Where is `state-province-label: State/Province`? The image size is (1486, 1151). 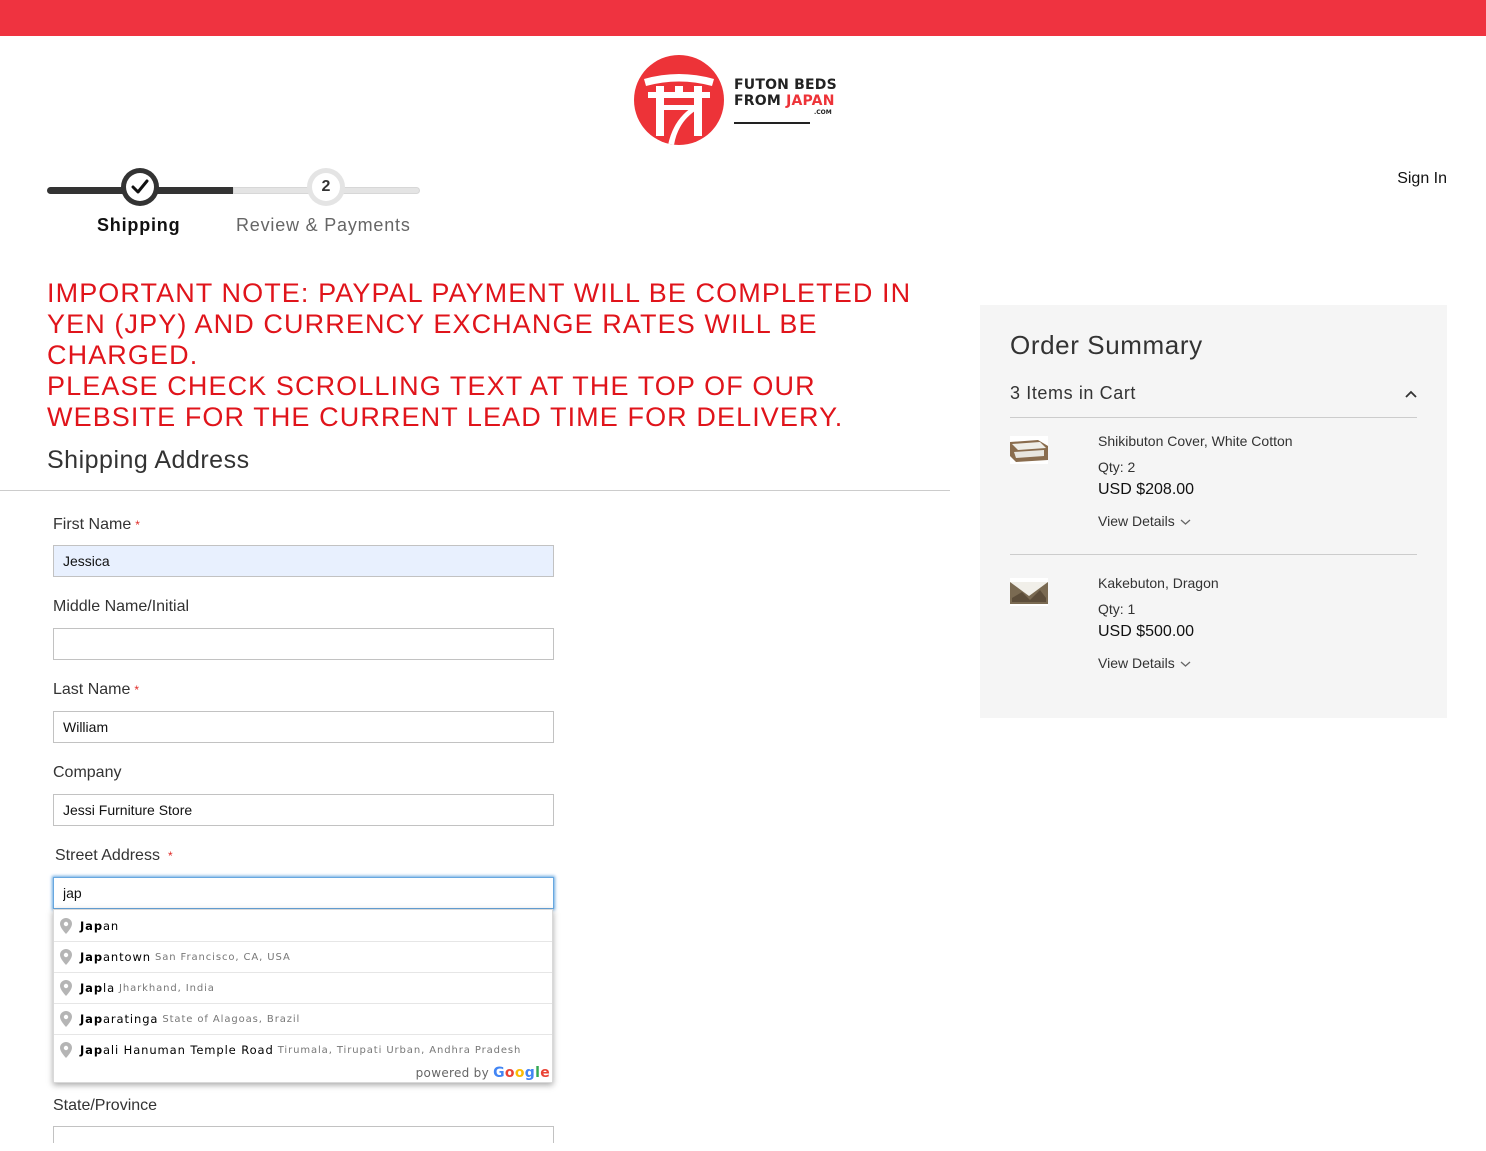 state-province-label: State/Province is located at coordinates (105, 1105).